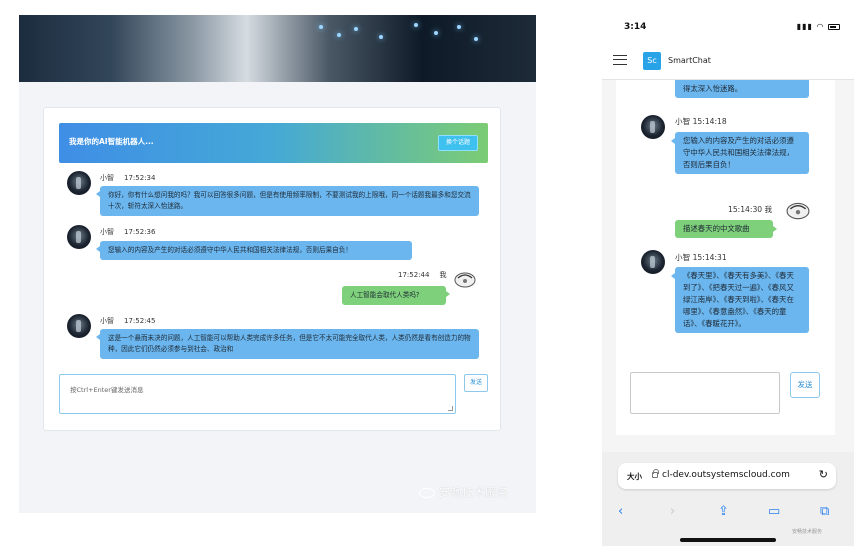 The image size is (857, 554). What do you see at coordinates (652, 61) in the screenshot?
I see `app-logo: Sc` at bounding box center [652, 61].